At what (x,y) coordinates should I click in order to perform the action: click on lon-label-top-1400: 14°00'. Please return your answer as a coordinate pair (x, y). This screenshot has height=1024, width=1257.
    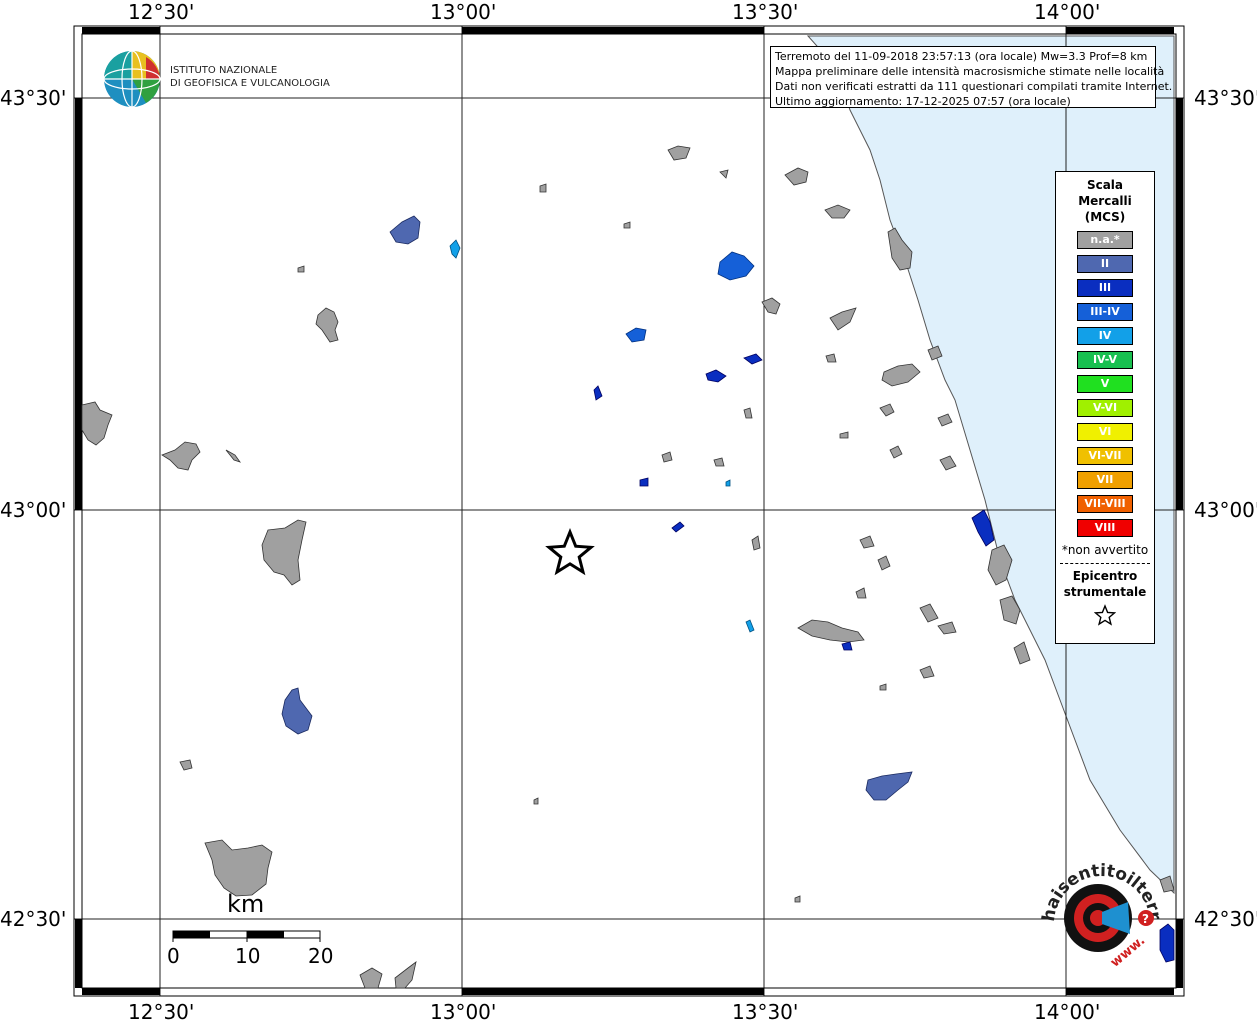
    Looking at the image, I should click on (1067, 12).